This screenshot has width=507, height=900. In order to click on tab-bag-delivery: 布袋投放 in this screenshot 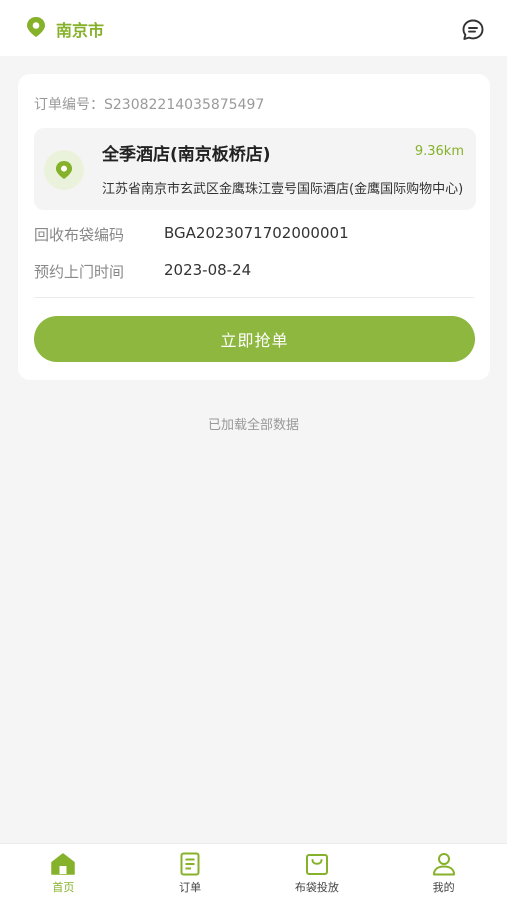, I will do `click(317, 872)`.